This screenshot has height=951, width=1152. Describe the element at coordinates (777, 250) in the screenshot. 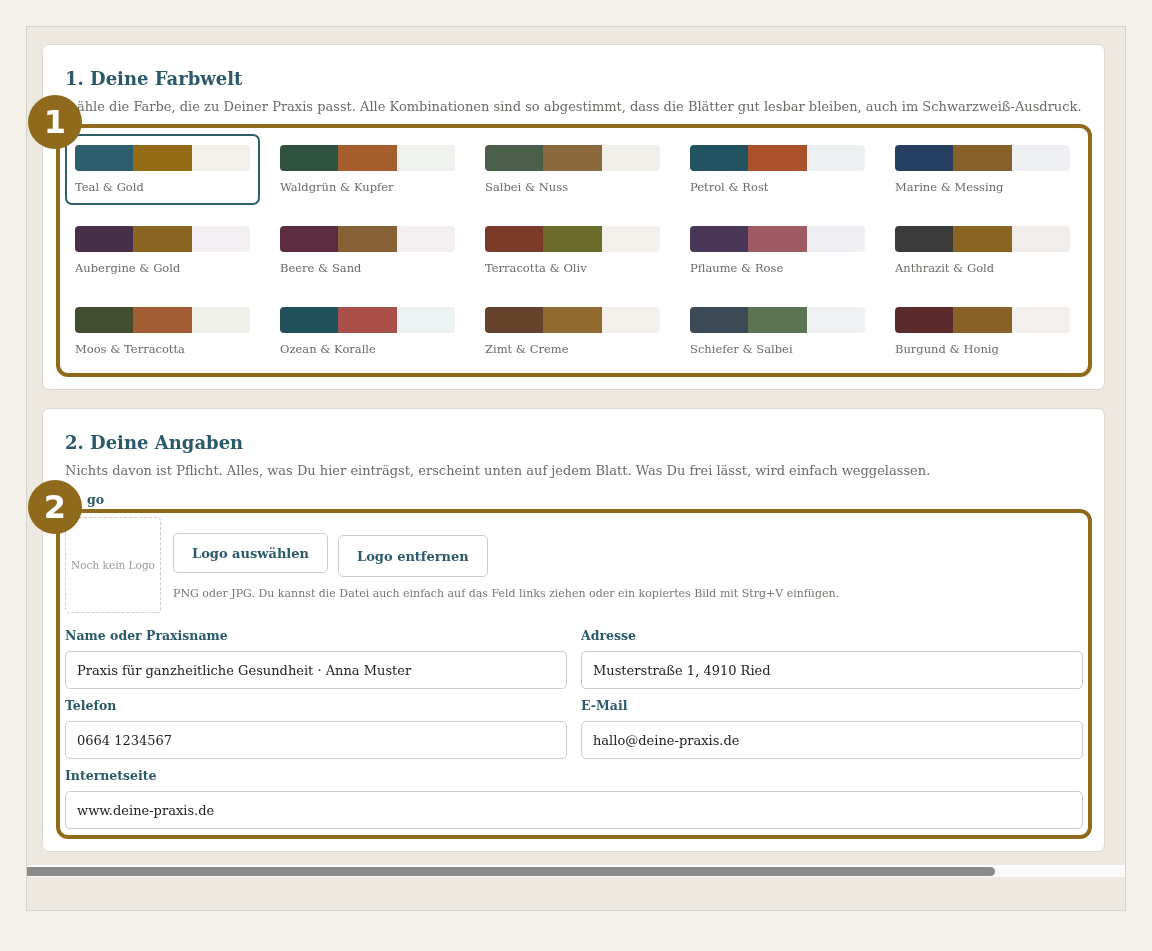

I see `palette-option: Pflaume & Rose` at that location.